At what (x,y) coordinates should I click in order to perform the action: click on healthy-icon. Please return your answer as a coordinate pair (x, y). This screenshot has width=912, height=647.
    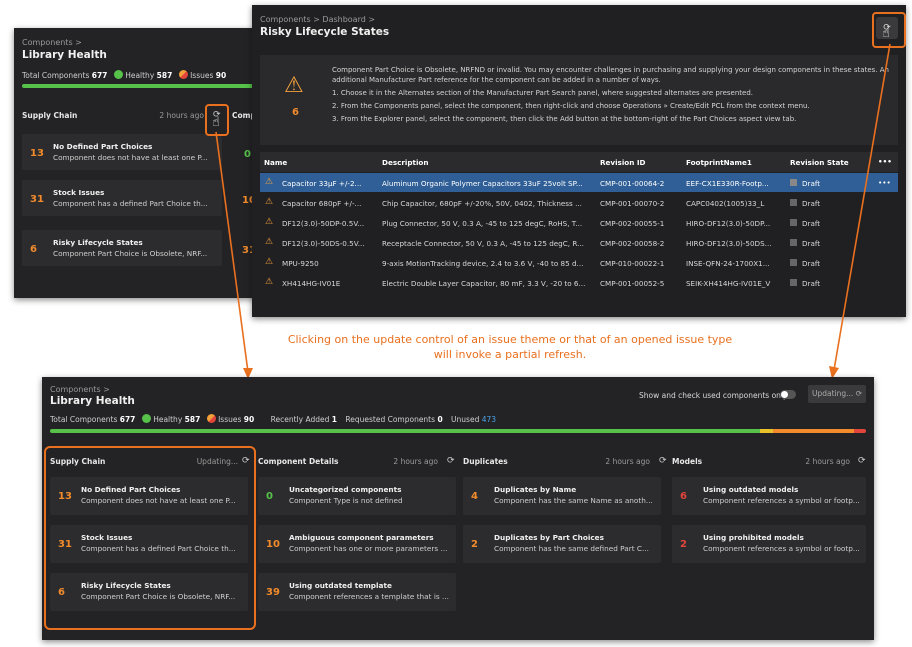
    Looking at the image, I should click on (118, 74).